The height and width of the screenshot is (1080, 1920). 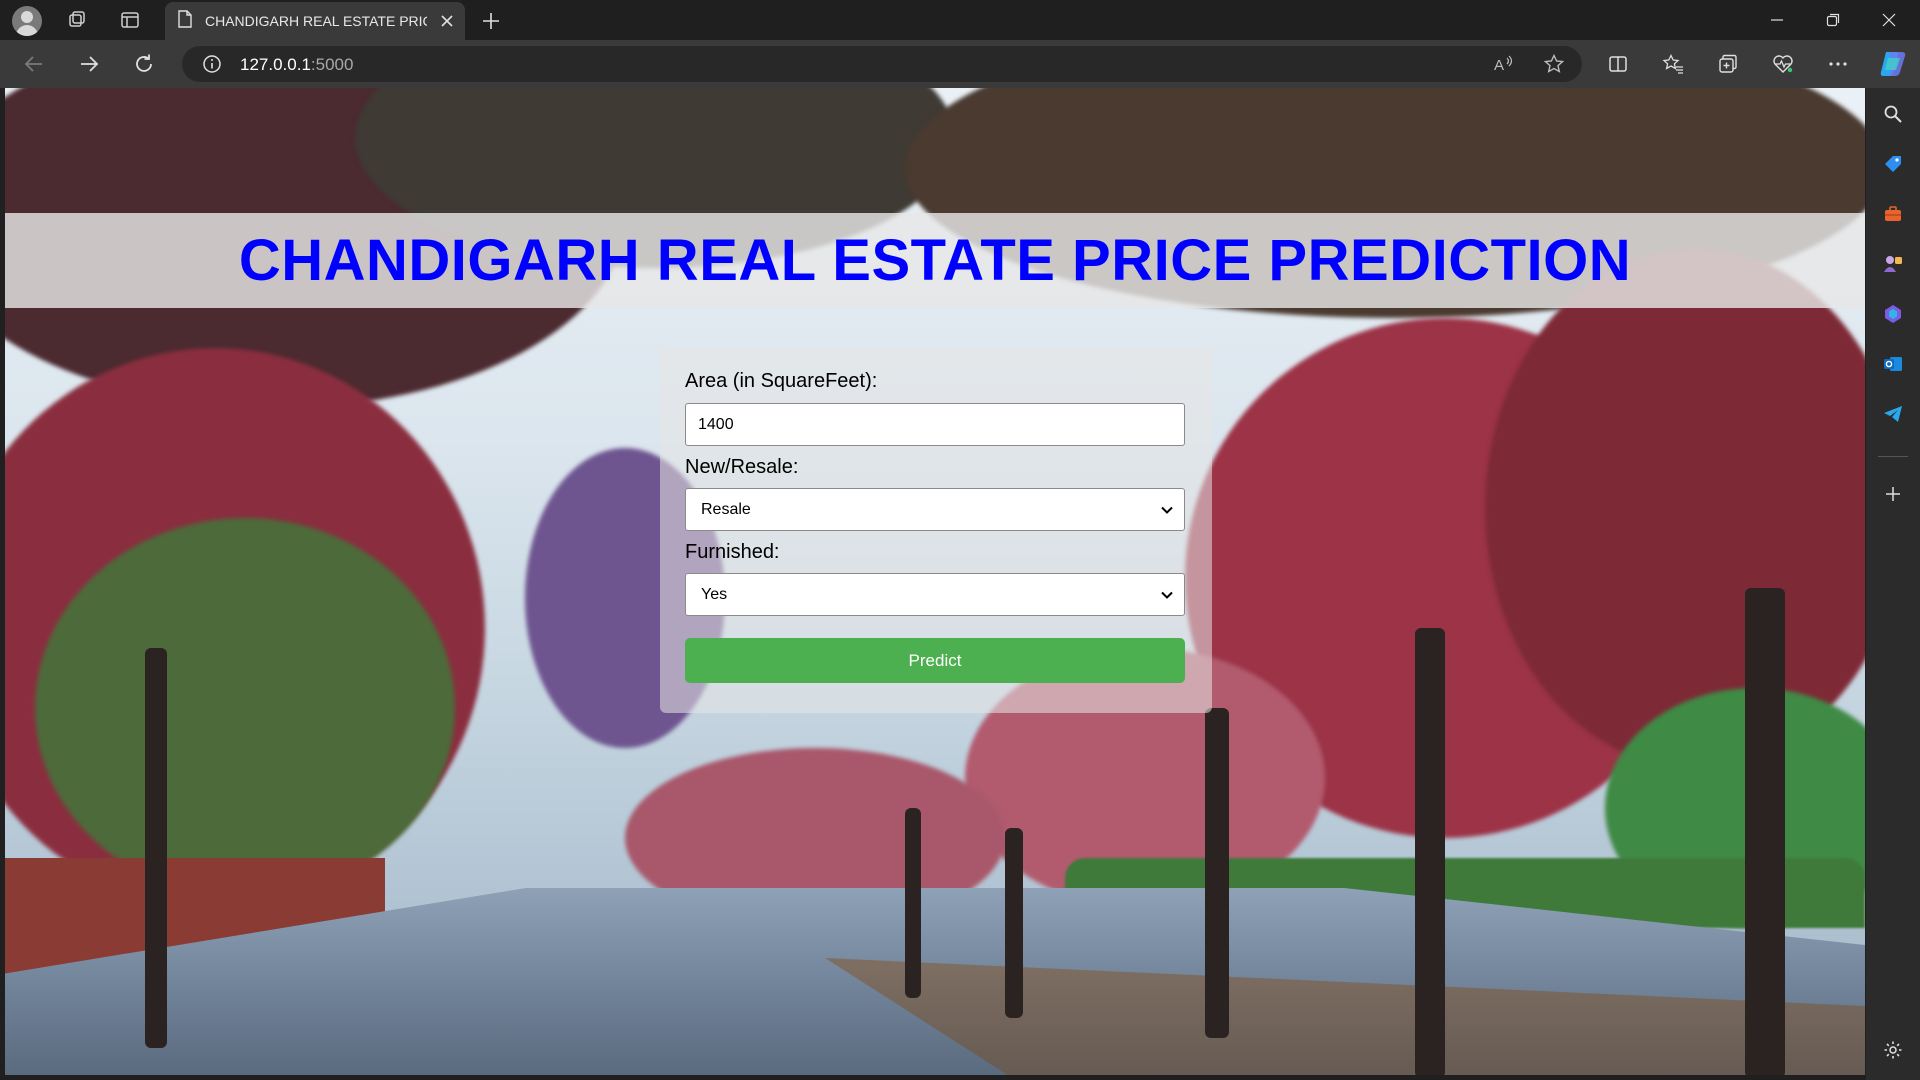 What do you see at coordinates (1499, 65) in the screenshot?
I see `svg-text: A` at bounding box center [1499, 65].